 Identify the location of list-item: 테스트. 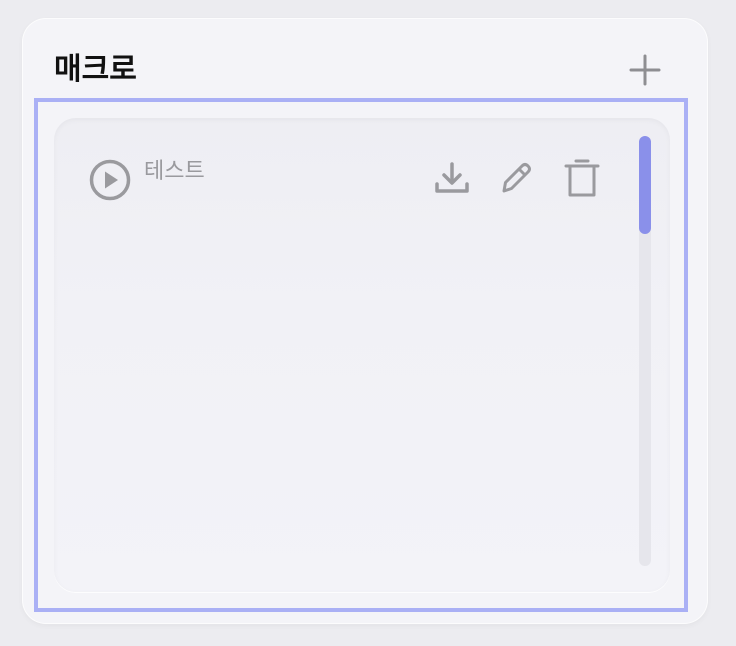
(346, 179).